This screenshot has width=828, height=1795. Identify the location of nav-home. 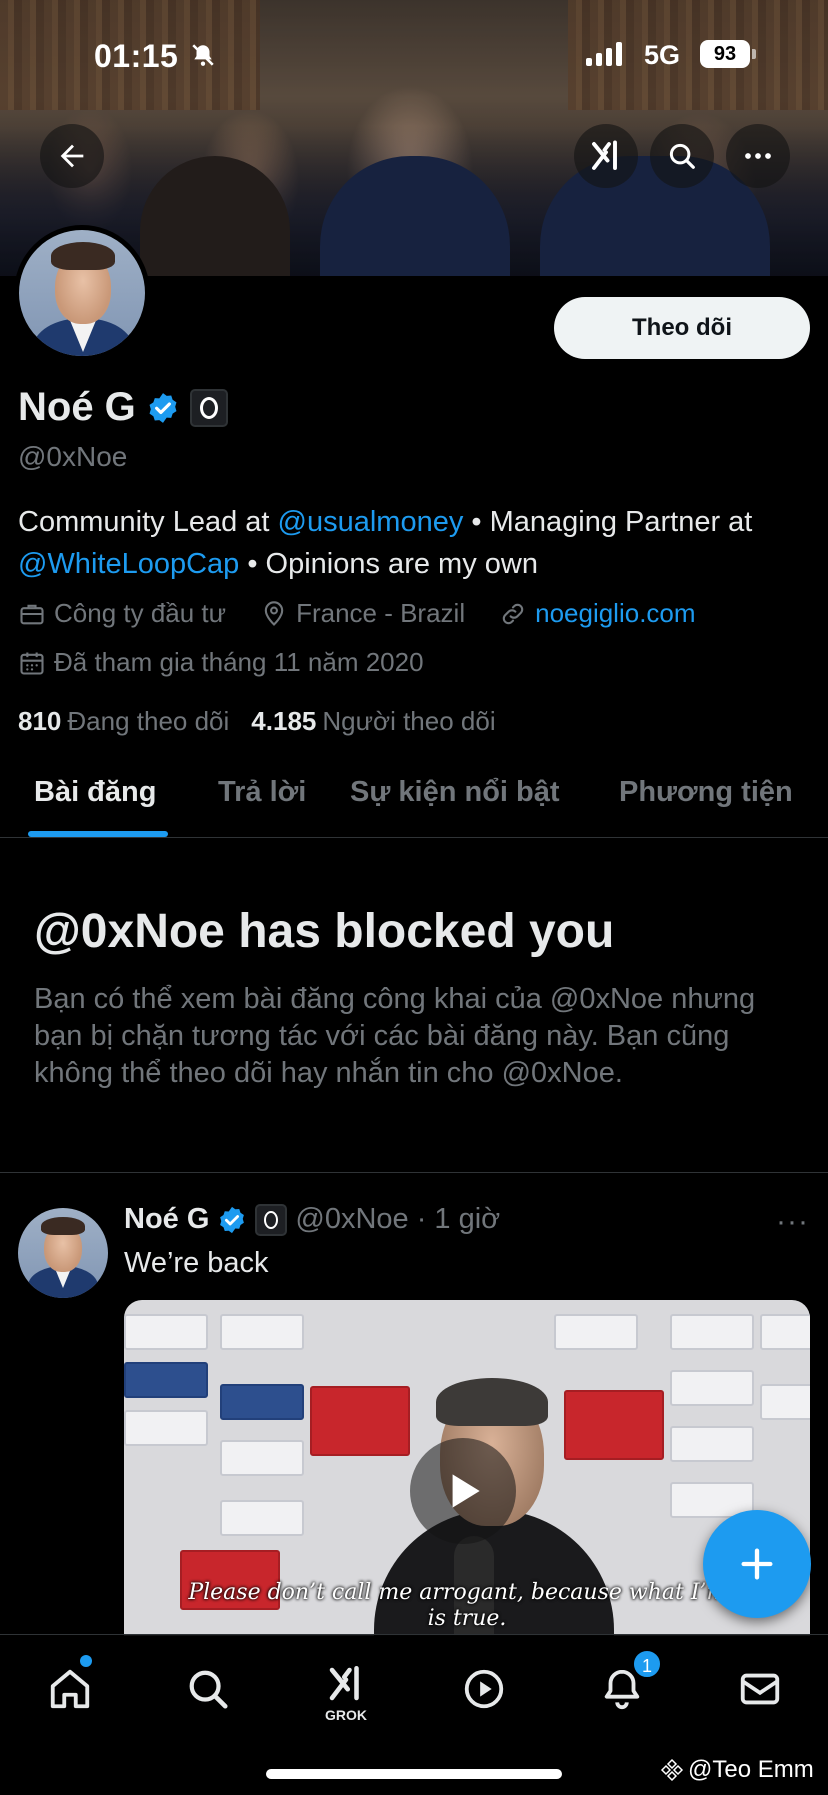
(70, 1689).